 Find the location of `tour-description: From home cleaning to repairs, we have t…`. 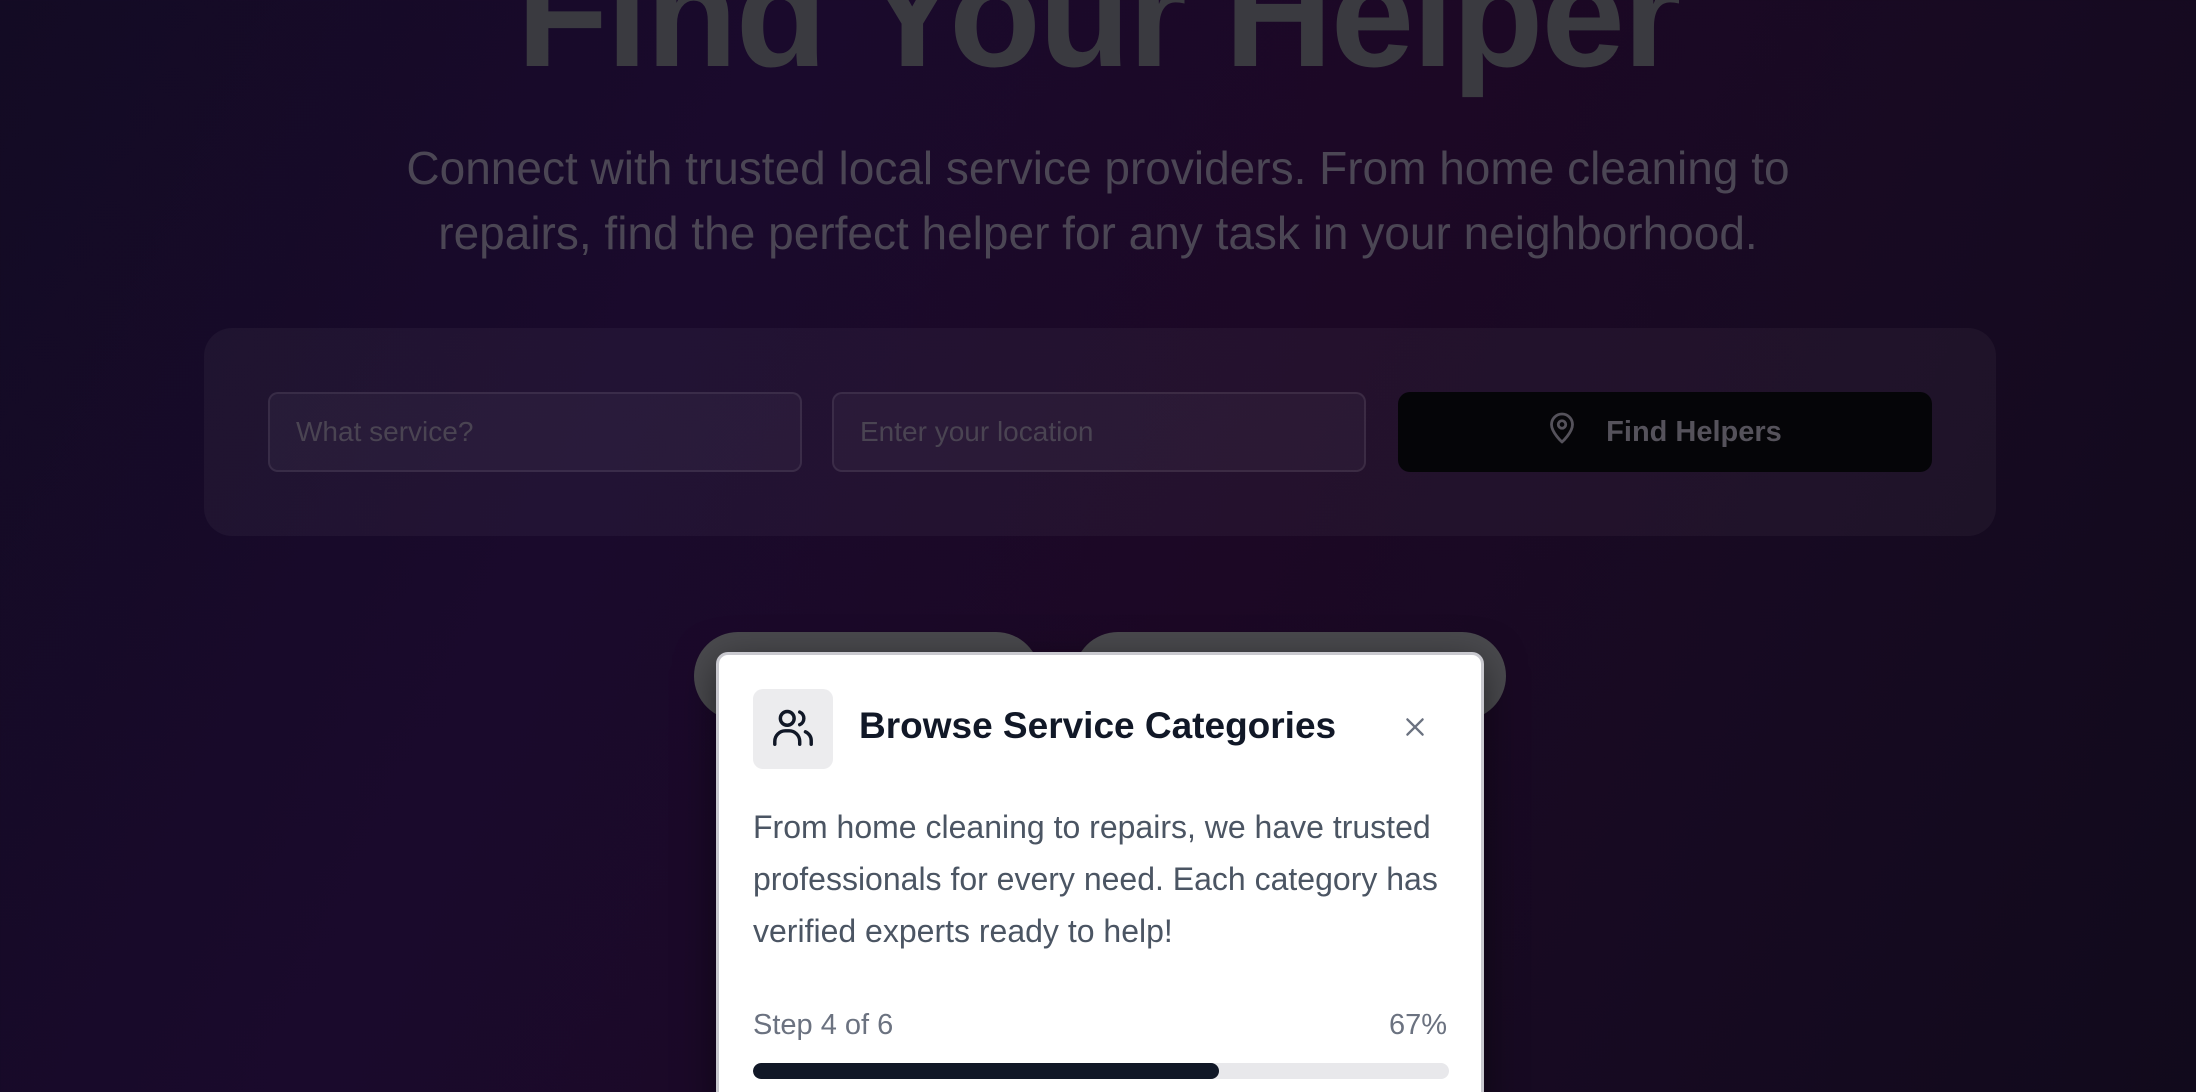

tour-description: From home cleaning to repairs, we have t… is located at coordinates (1095, 879).